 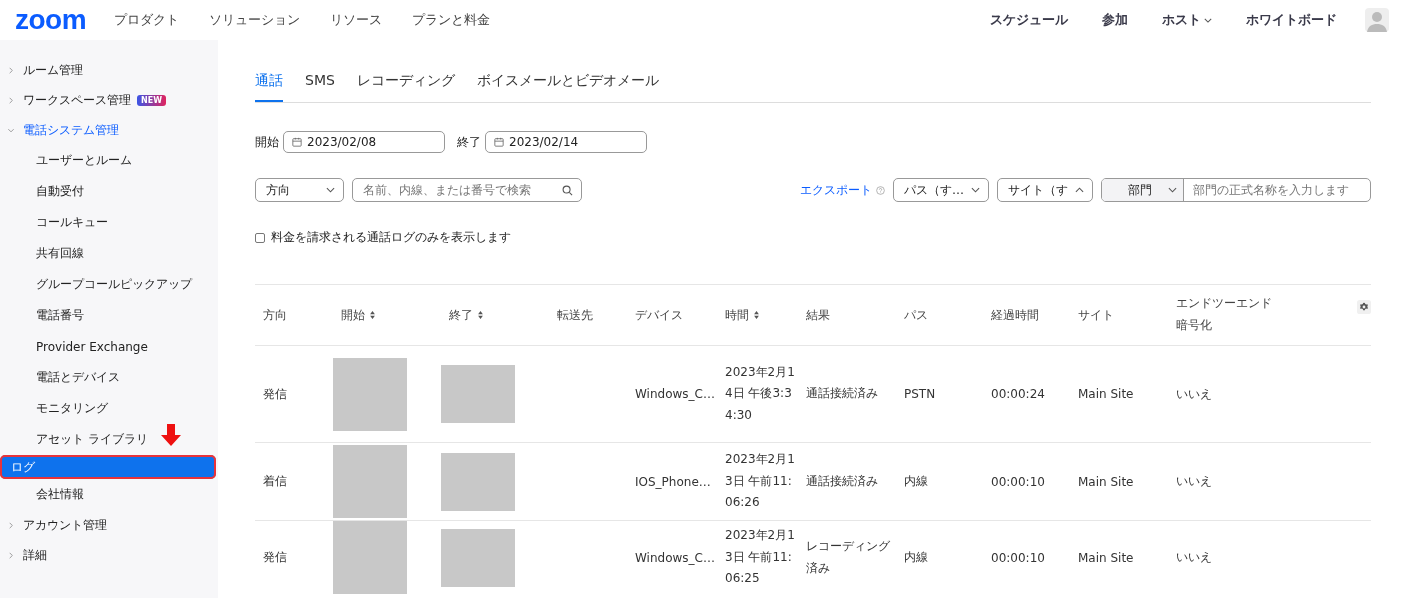 I want to click on sidebar-item: コールキュー, so click(x=109, y=222).